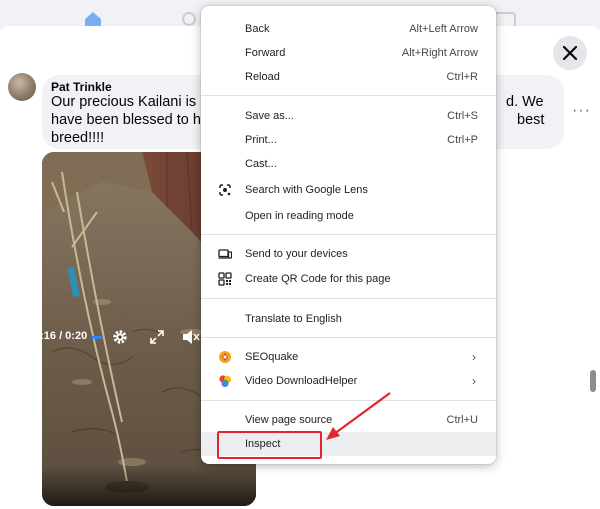  Describe the element at coordinates (157, 337) in the screenshot. I see `fullscreen-icon` at that location.